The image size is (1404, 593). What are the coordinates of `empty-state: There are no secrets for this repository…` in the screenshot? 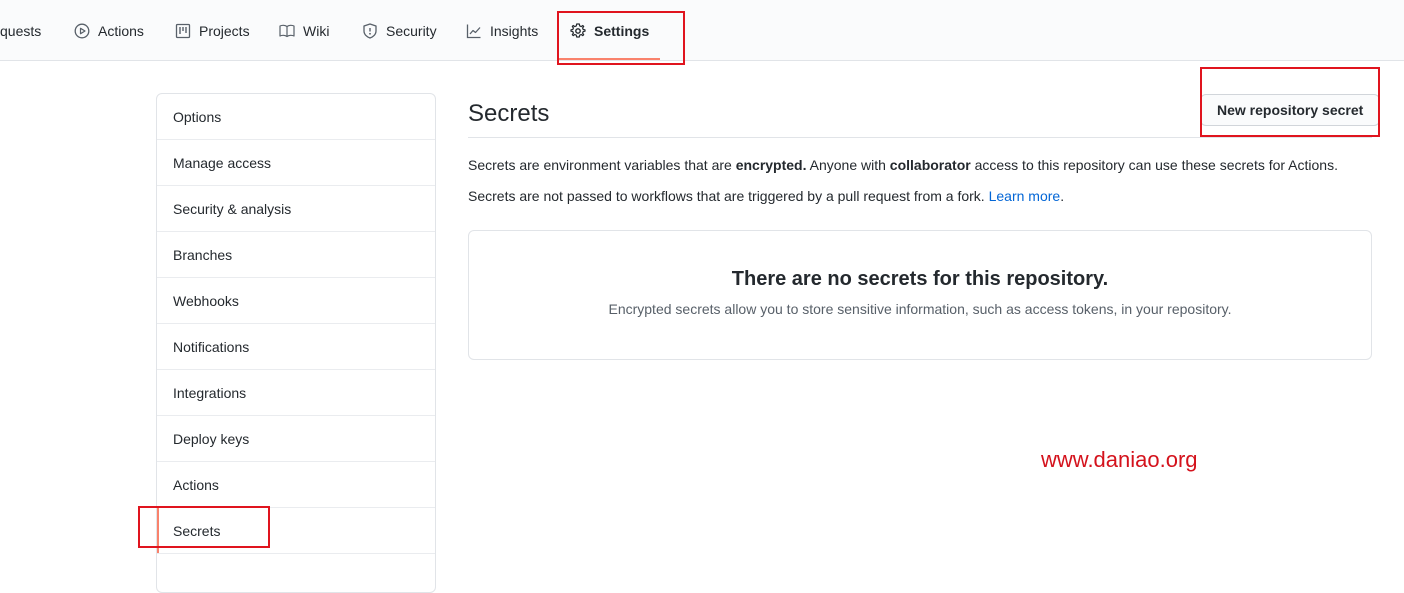 It's located at (920, 295).